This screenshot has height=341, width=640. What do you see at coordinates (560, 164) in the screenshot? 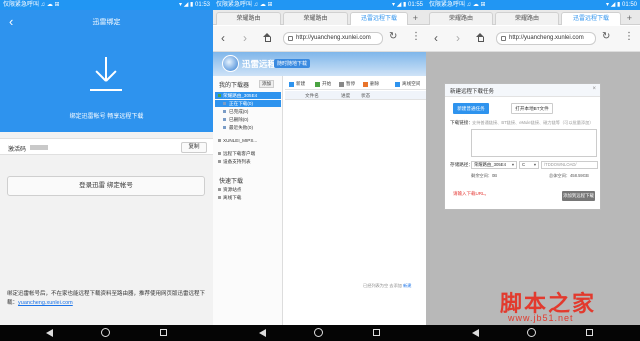
I see `save-path-value: /TDDOWNLOAD/` at bounding box center [560, 164].